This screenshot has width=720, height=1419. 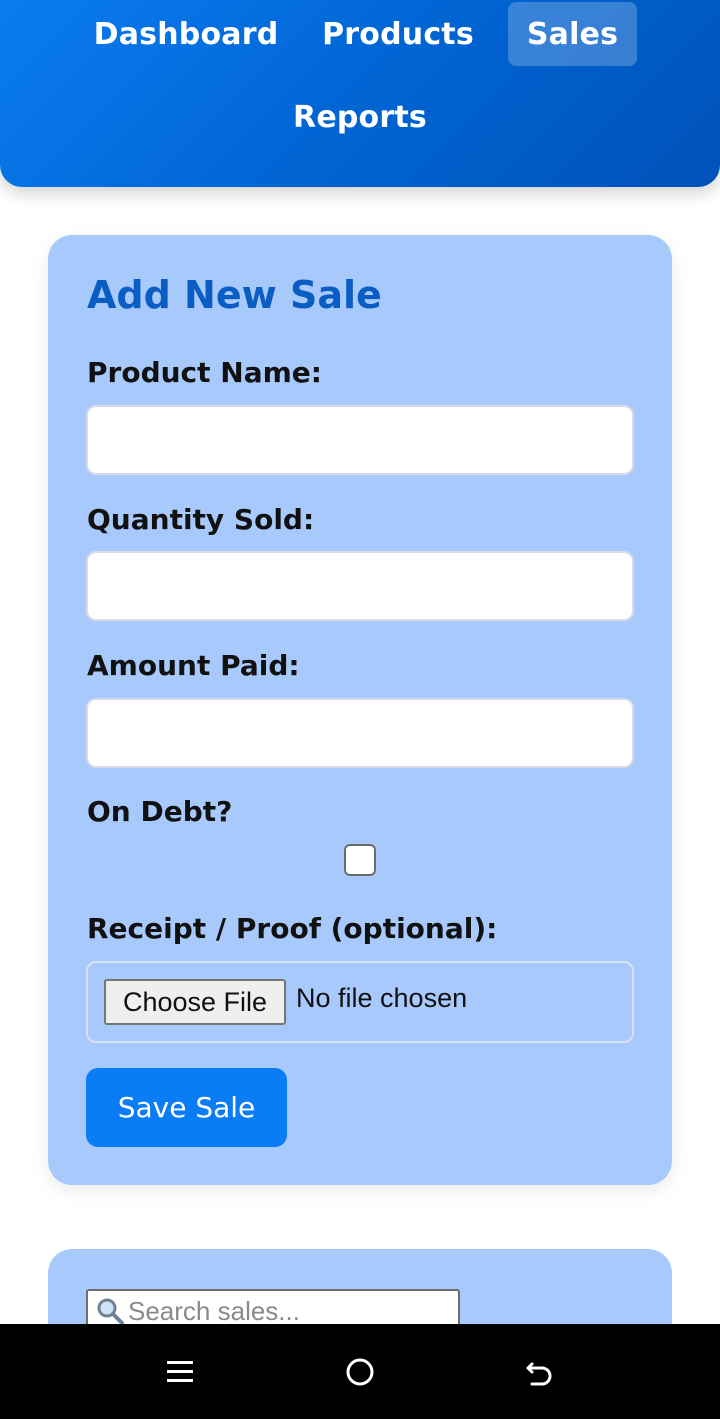 I want to click on on-debt-checkbox, so click(x=360, y=860).